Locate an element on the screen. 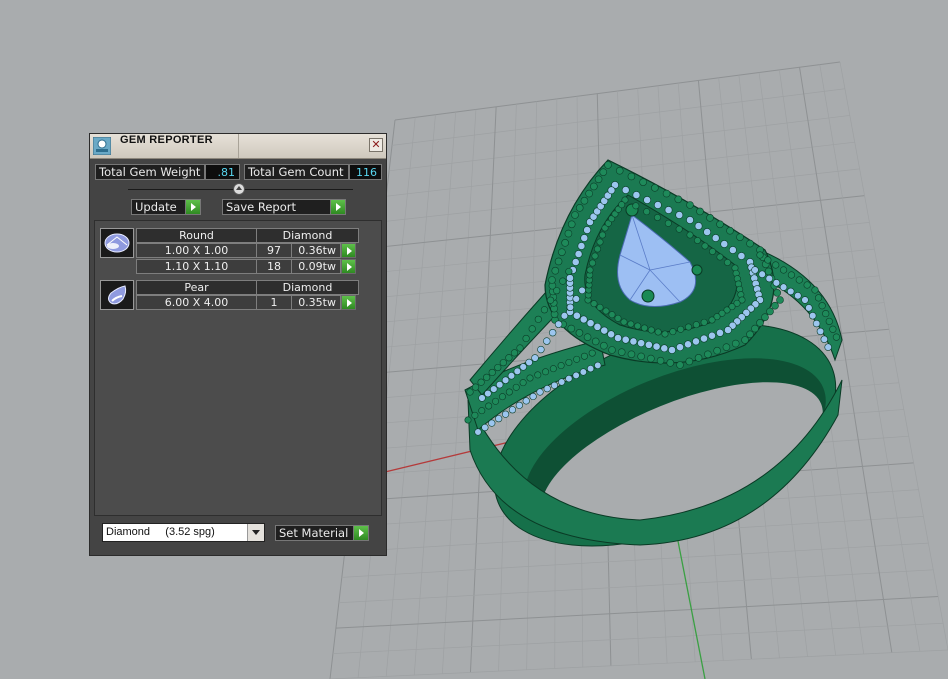  gem-count-cell: 97 is located at coordinates (274, 250).